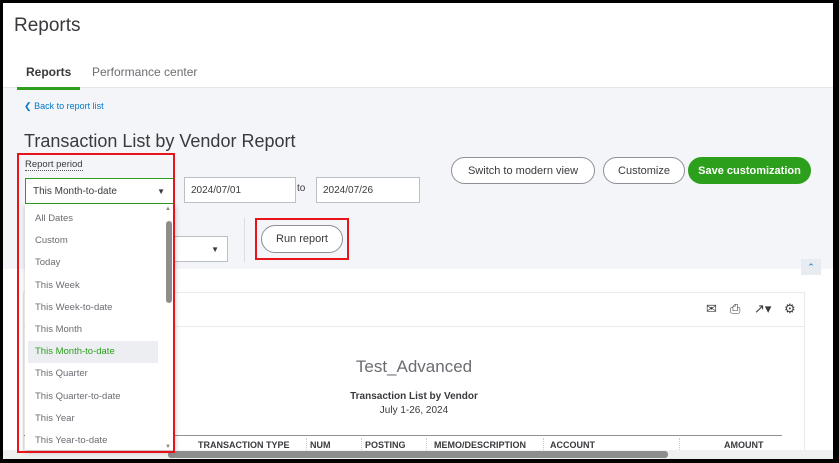 This screenshot has height=463, width=839. Describe the element at coordinates (644, 170) in the screenshot. I see `customize-button: Customize` at that location.